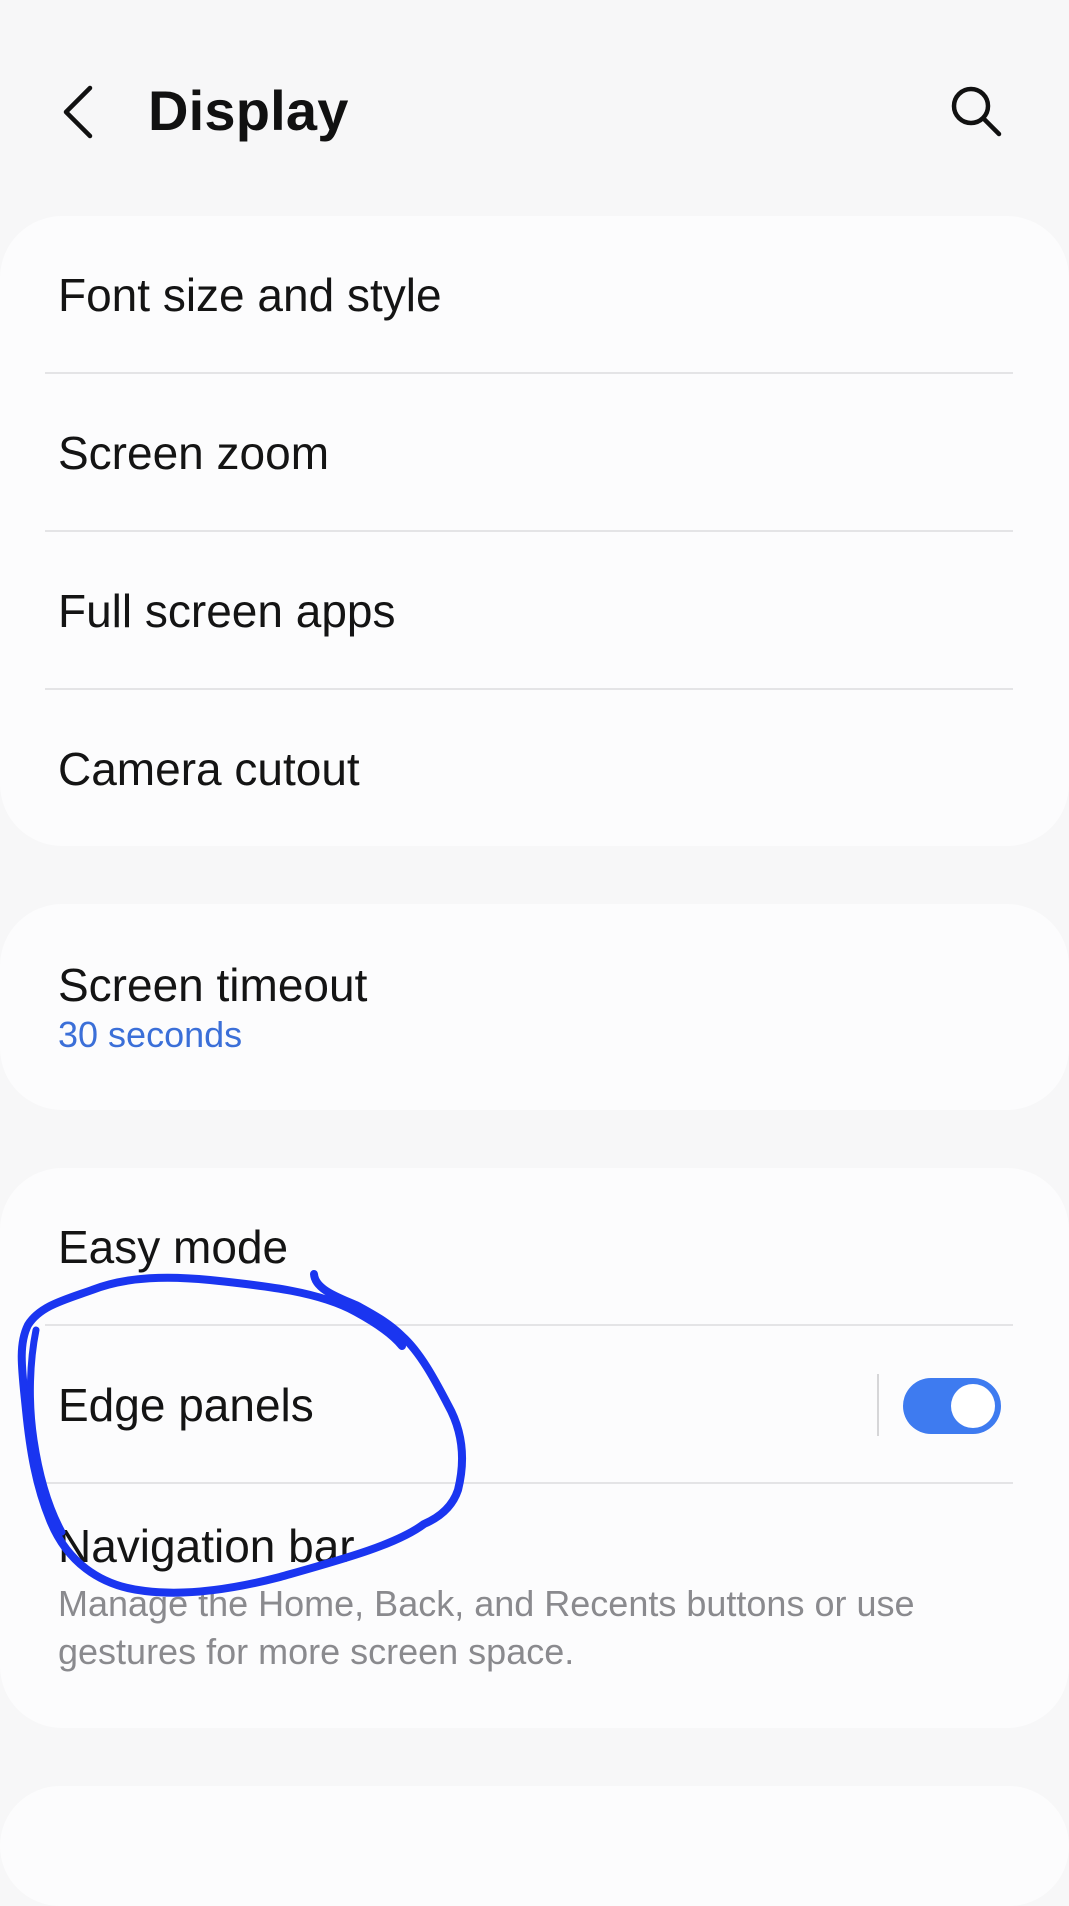 This screenshot has width=1069, height=1906. Describe the element at coordinates (534, 611) in the screenshot. I see `setting-full-screen-apps: Full screen apps` at that location.